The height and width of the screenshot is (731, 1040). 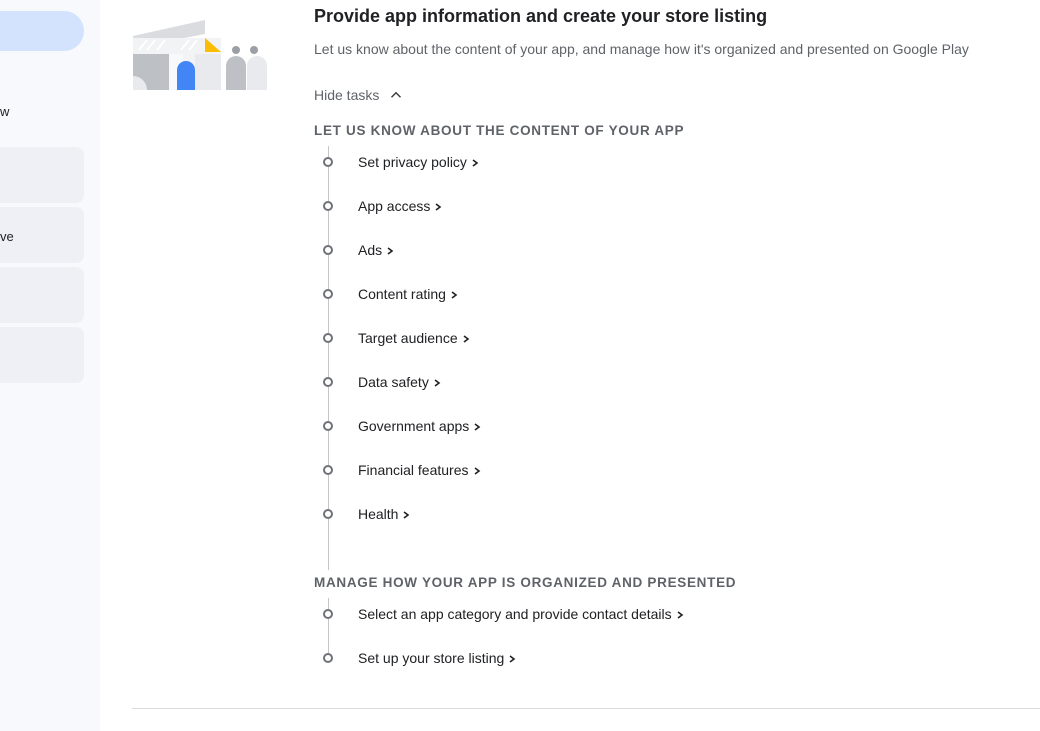 I want to click on task-set-up-store-listing: Set up your store listing, so click(x=419, y=658).